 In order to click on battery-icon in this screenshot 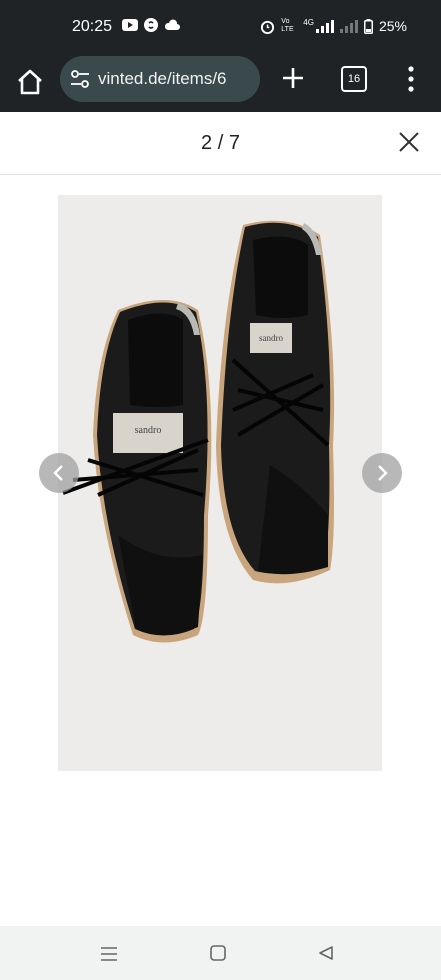, I will do `click(368, 26)`.